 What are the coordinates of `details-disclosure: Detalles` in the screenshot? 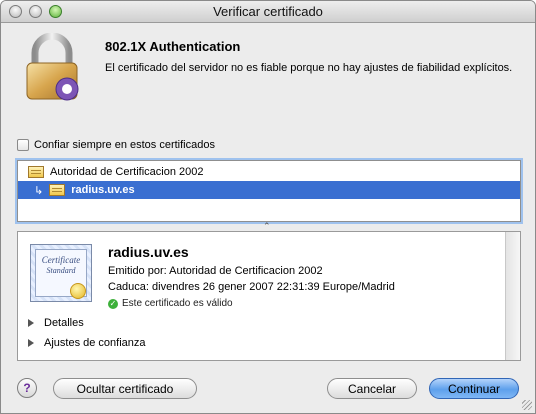 It's located at (56, 323).